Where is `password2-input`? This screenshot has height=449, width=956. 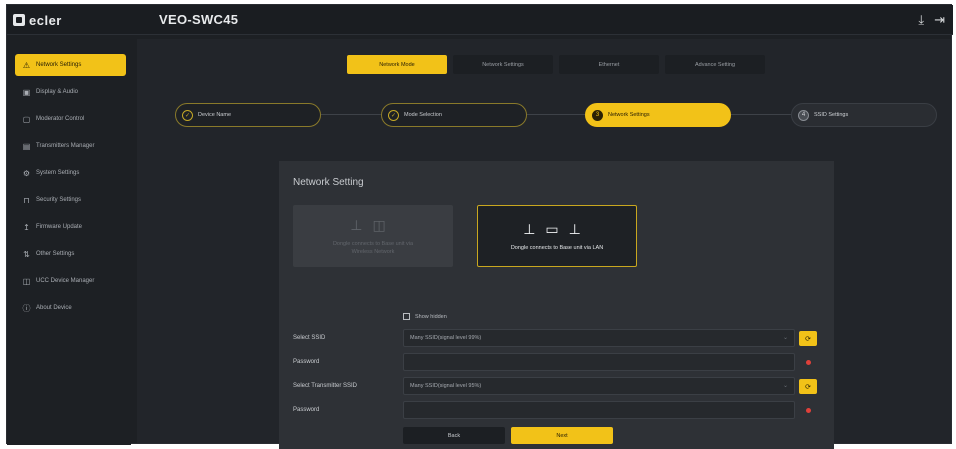
password2-input is located at coordinates (599, 410).